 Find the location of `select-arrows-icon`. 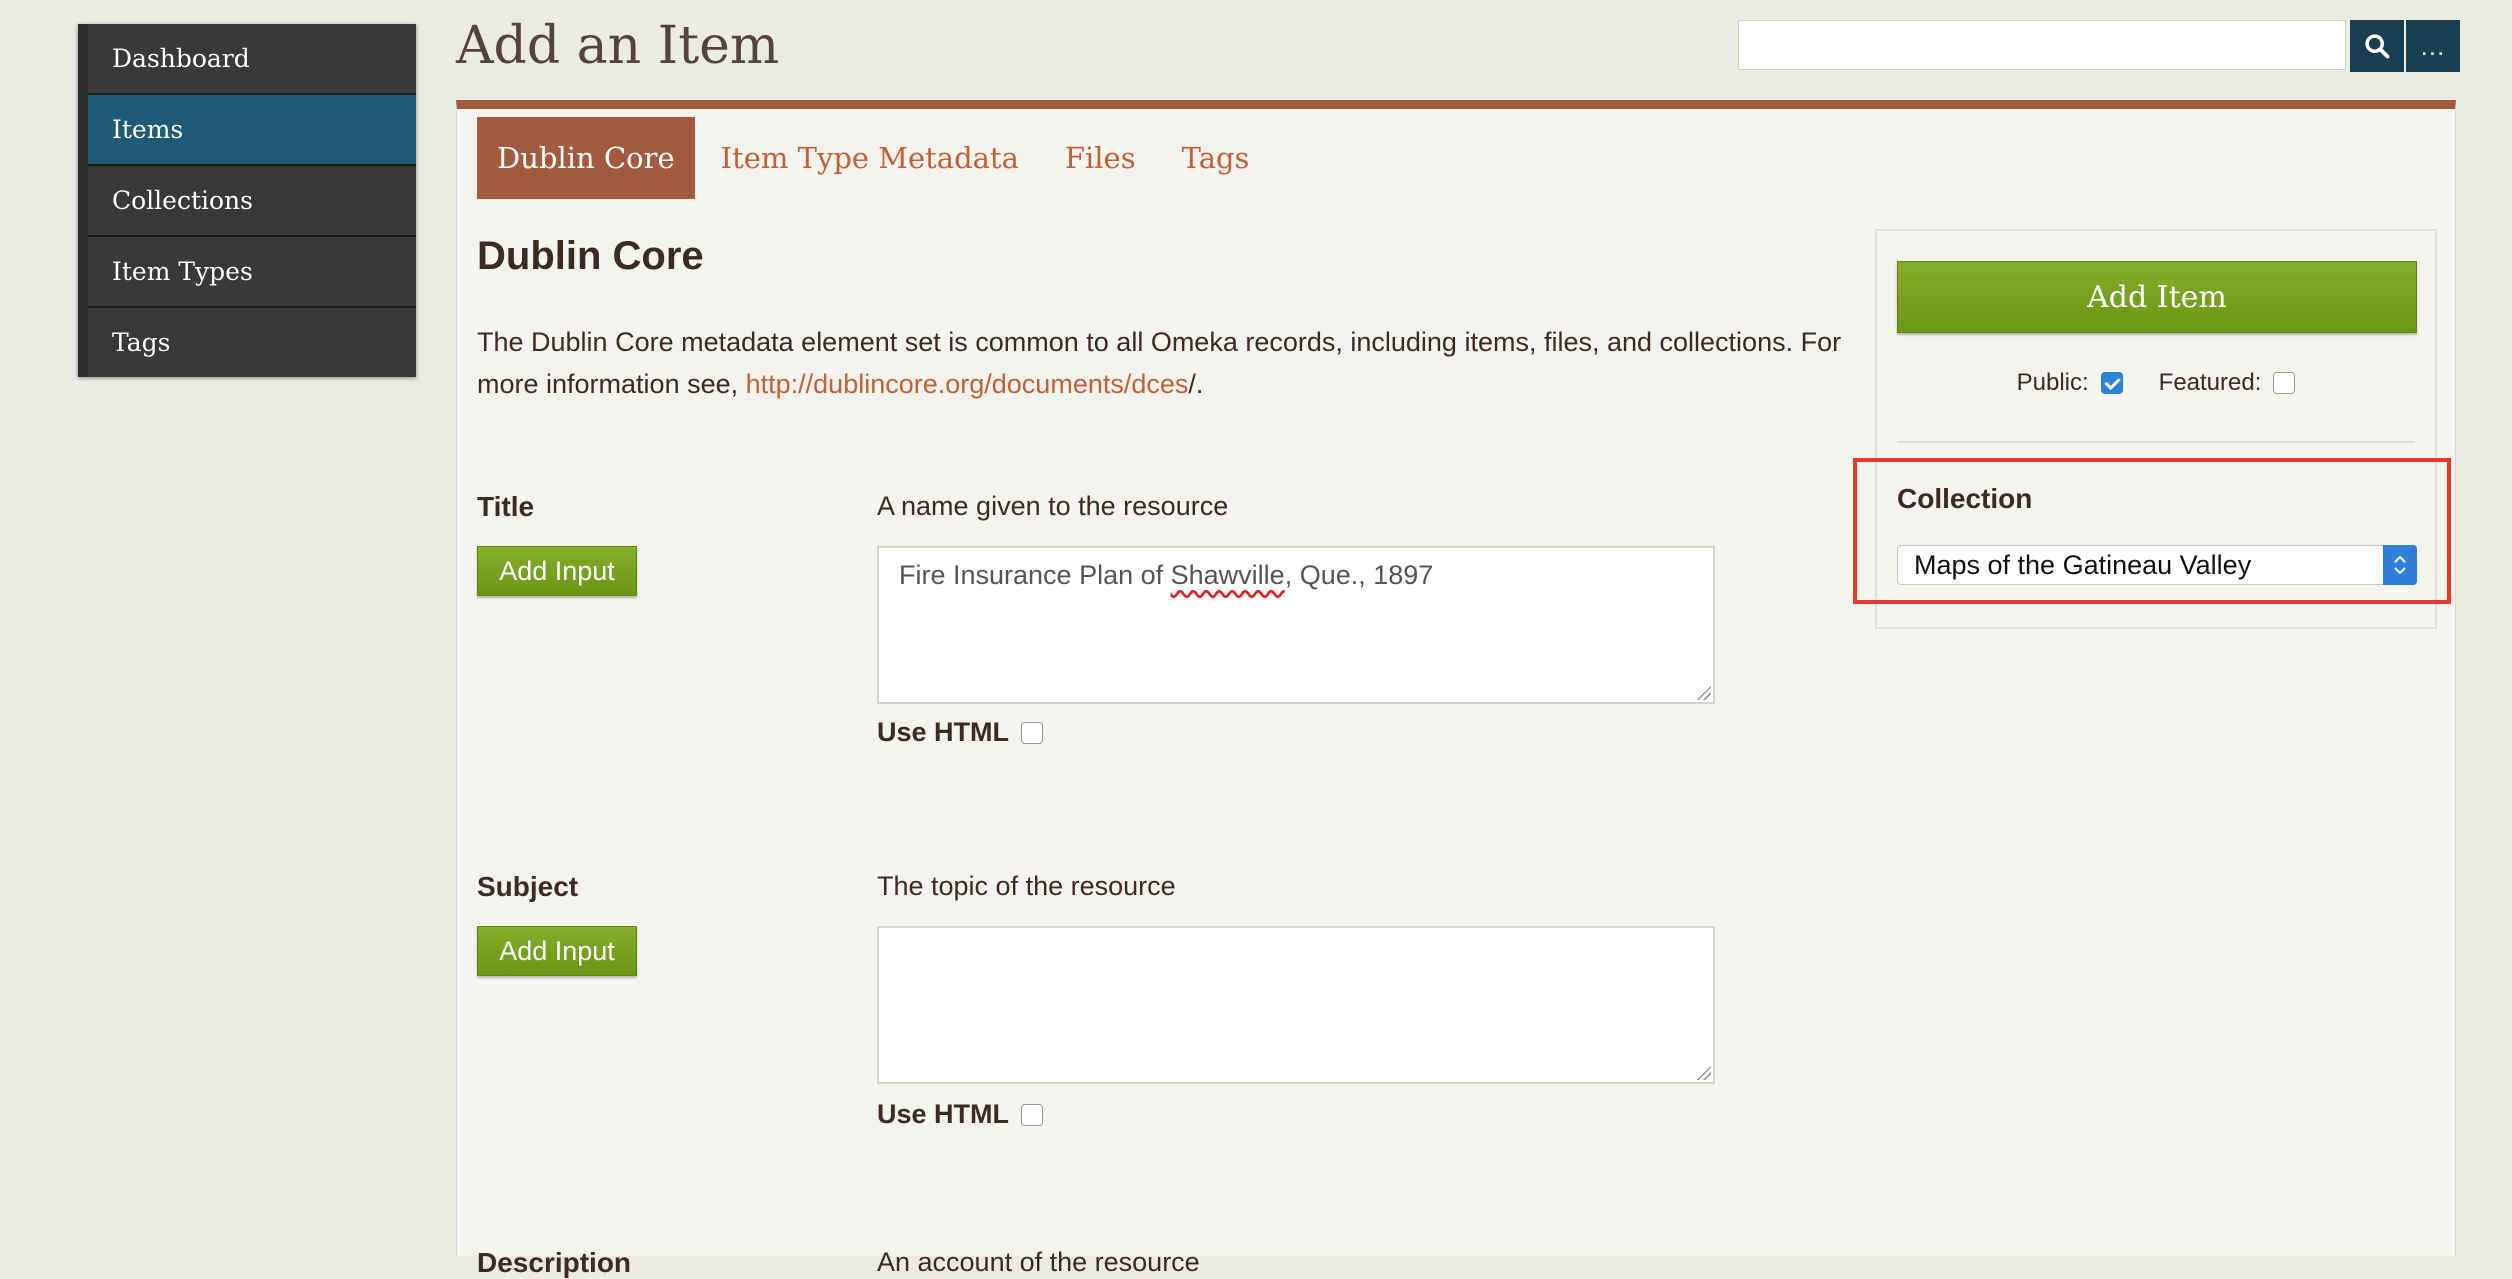

select-arrows-icon is located at coordinates (2400, 565).